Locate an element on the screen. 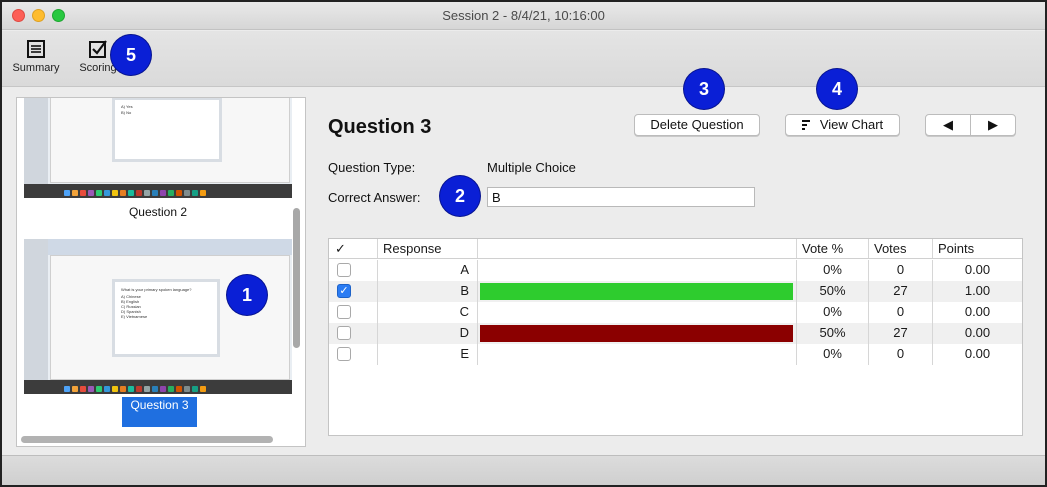 The image size is (1047, 487). left-arrow-icon: ◀ is located at coordinates (948, 124).